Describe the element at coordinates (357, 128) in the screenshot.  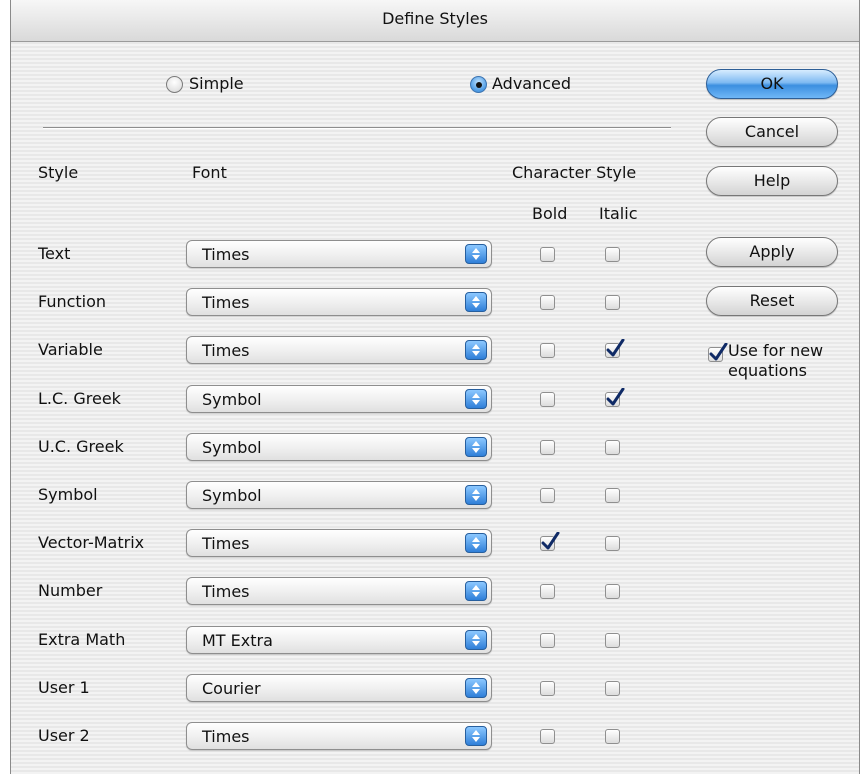
I see `separator` at that location.